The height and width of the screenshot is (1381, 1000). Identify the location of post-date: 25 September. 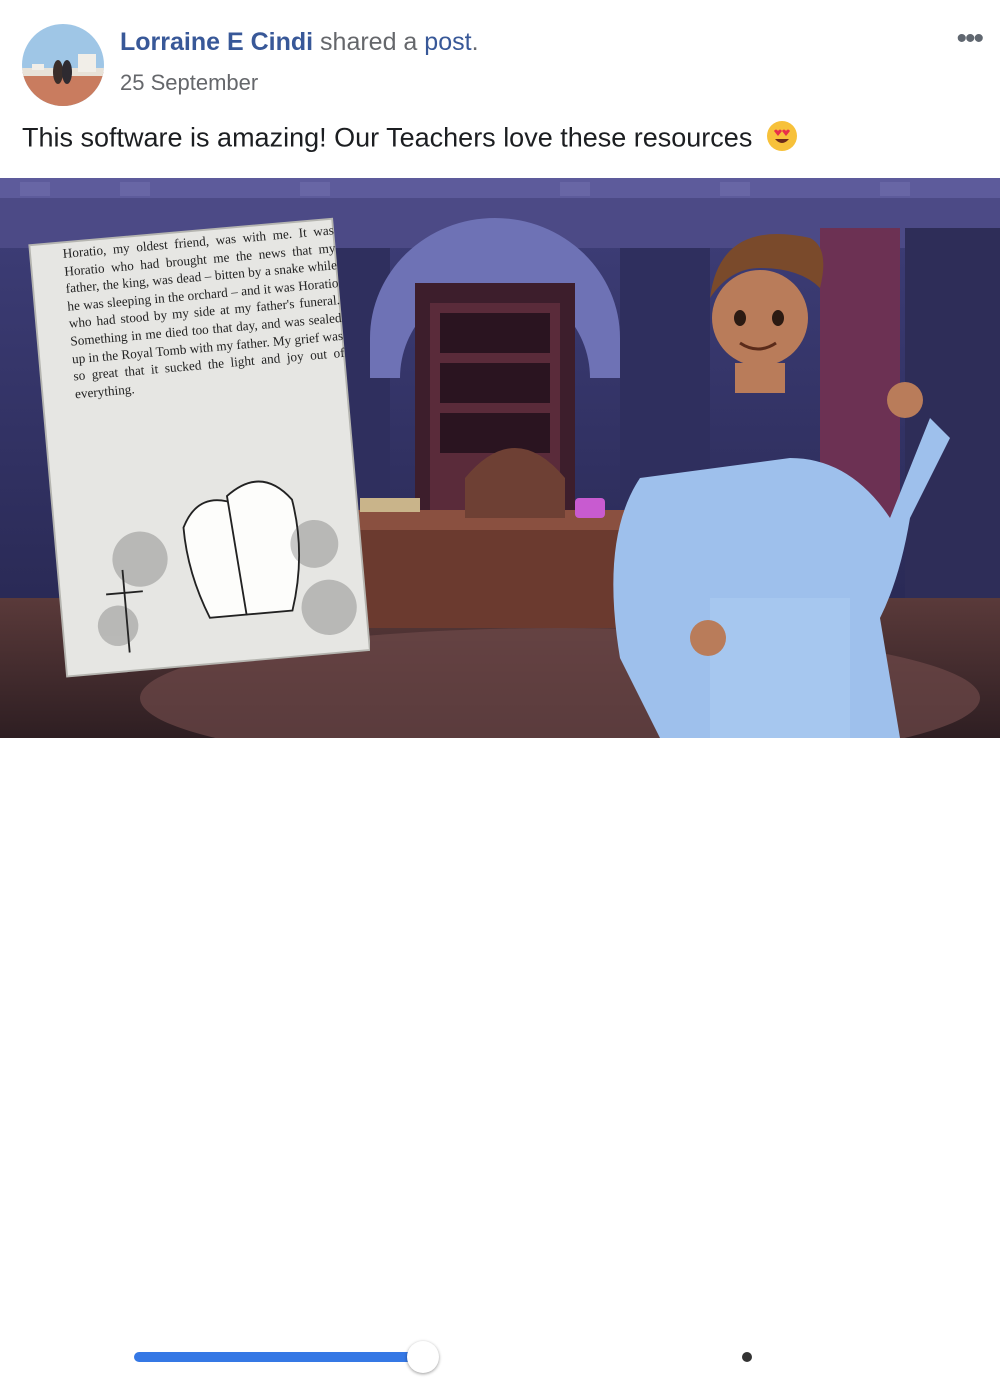
(189, 83).